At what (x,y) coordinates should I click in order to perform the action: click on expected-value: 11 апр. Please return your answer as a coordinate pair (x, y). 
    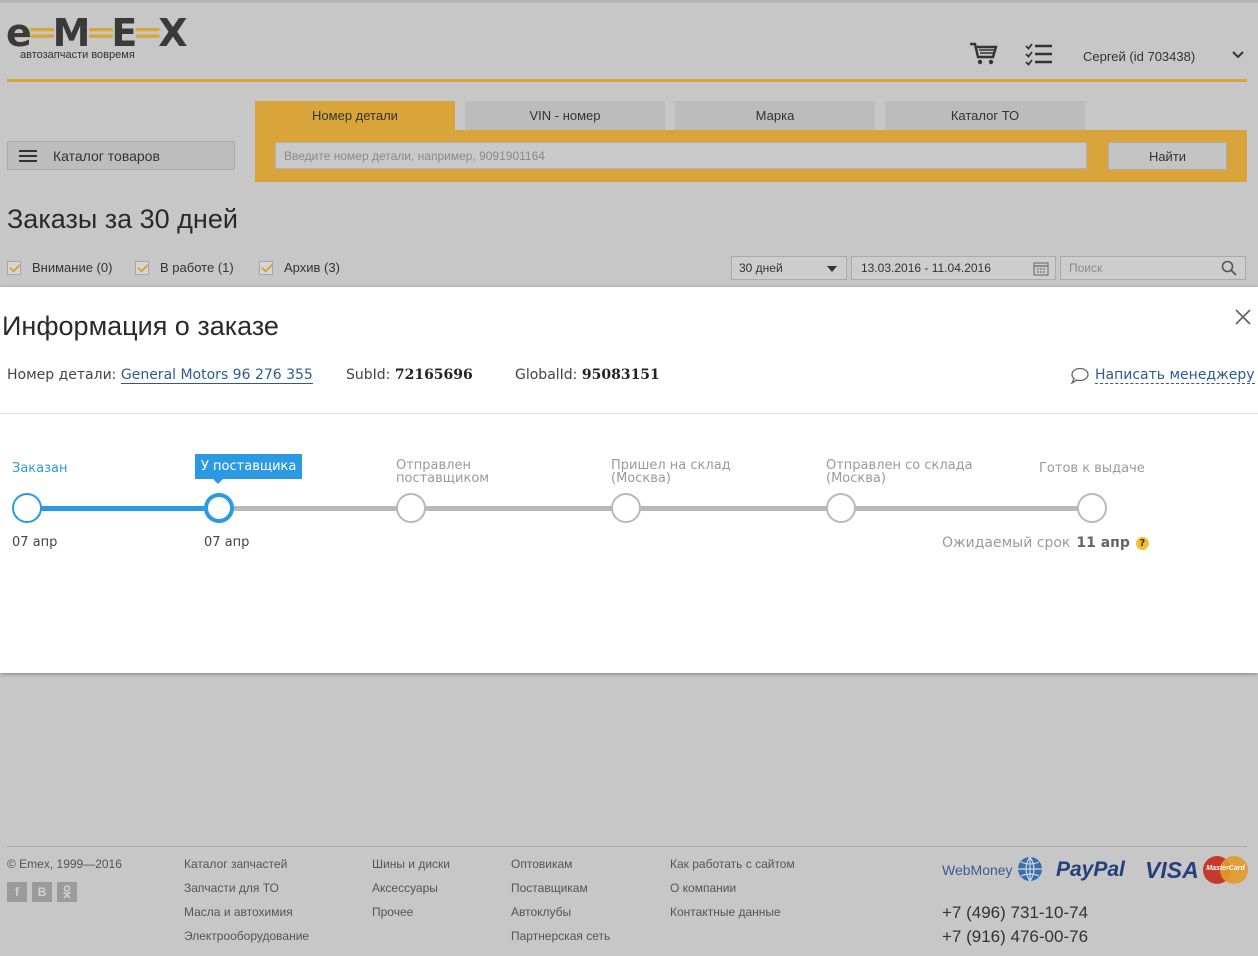
    Looking at the image, I should click on (1103, 543).